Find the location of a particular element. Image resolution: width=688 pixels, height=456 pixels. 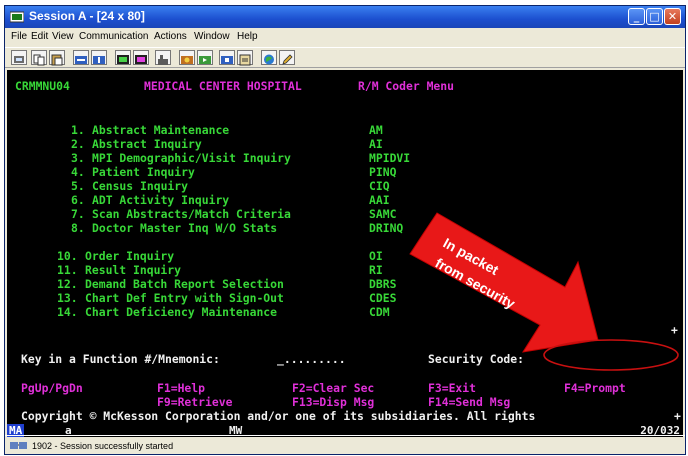

menu-file: File is located at coordinates (19, 36).